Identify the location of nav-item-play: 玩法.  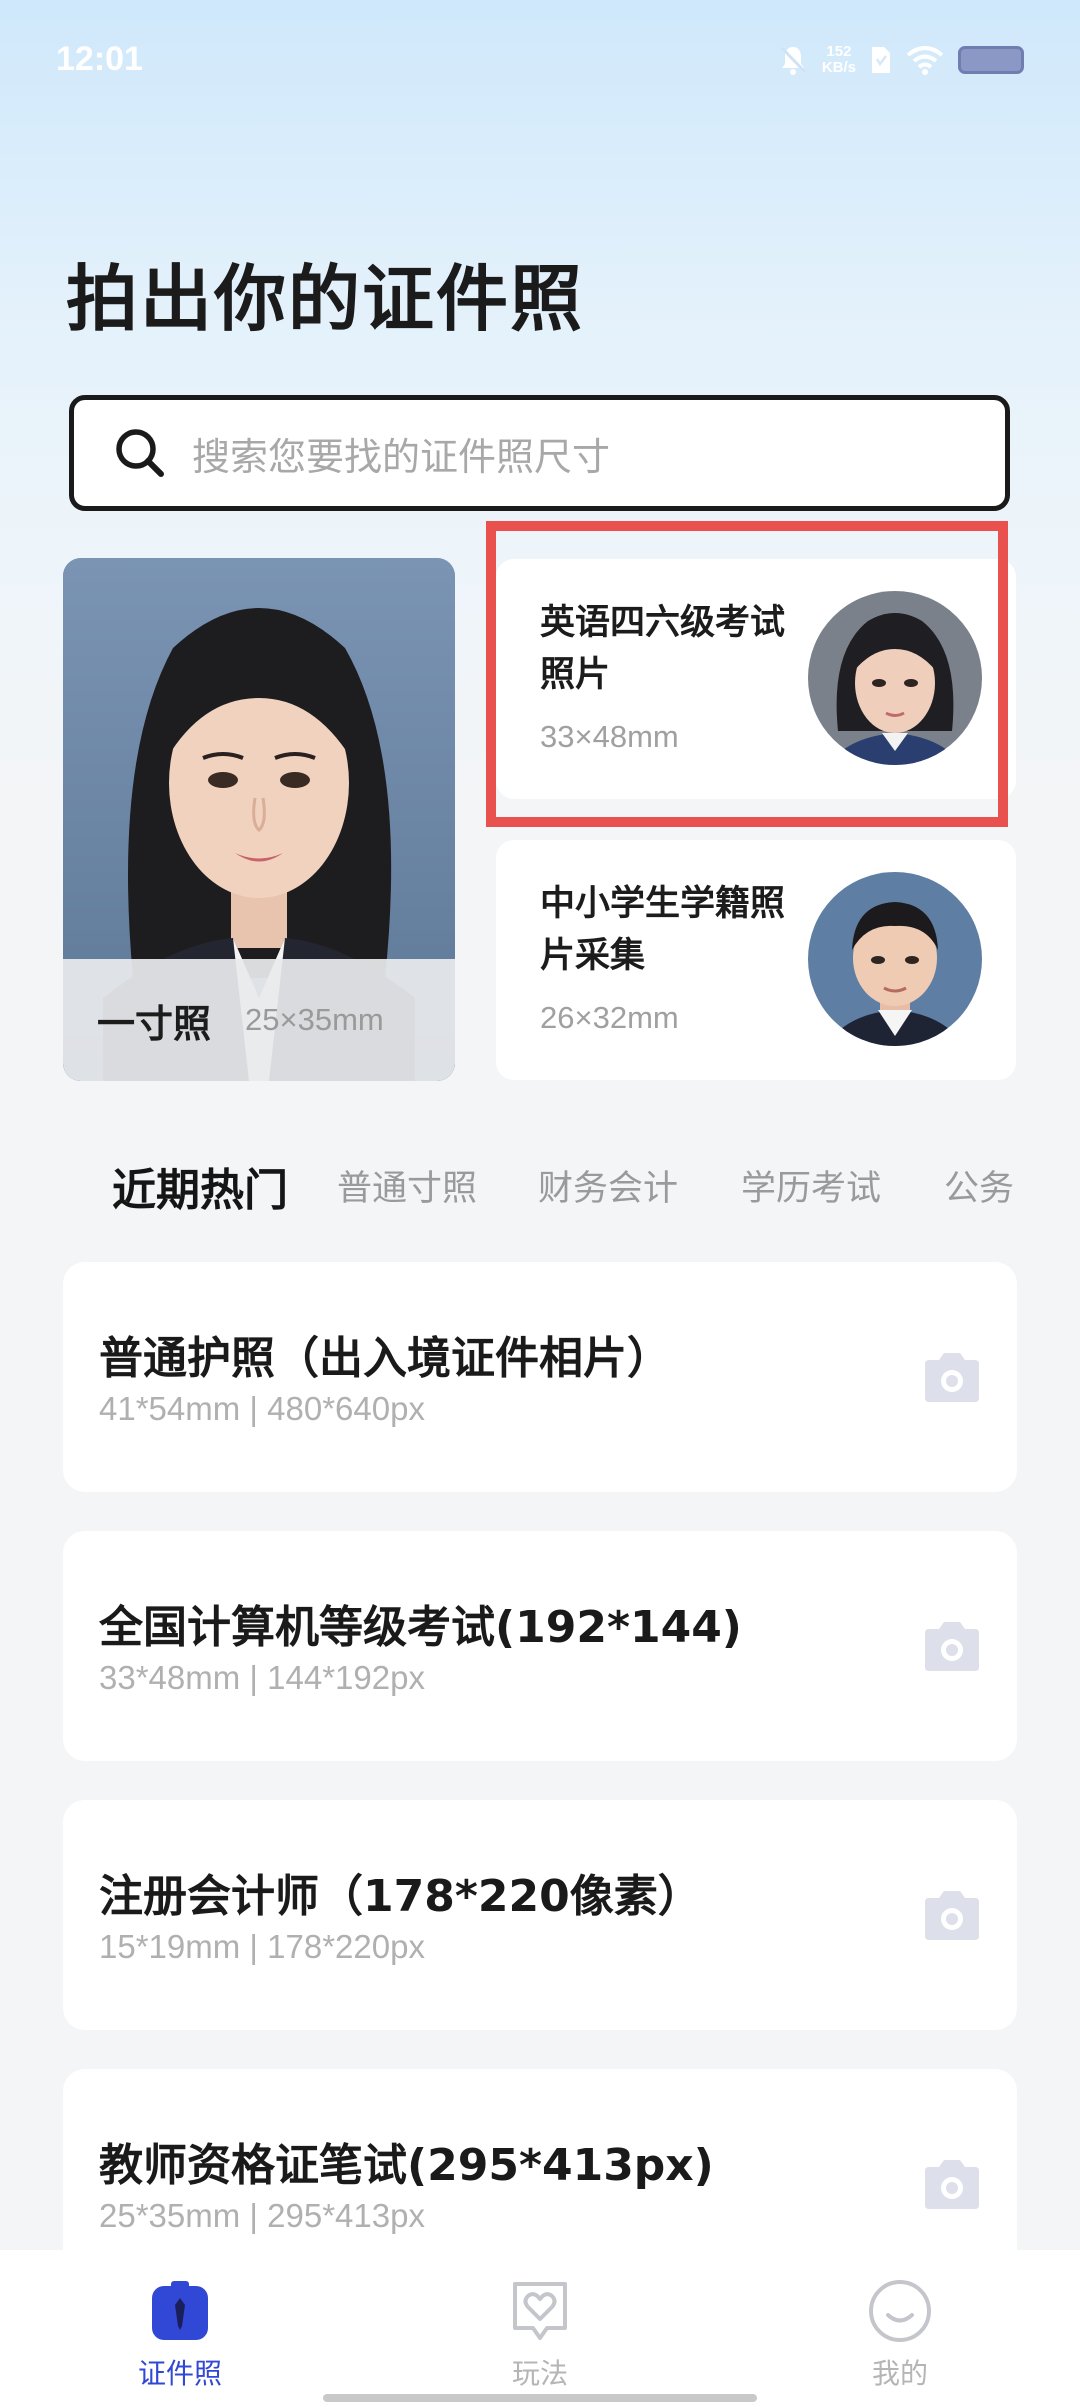
(540, 2335).